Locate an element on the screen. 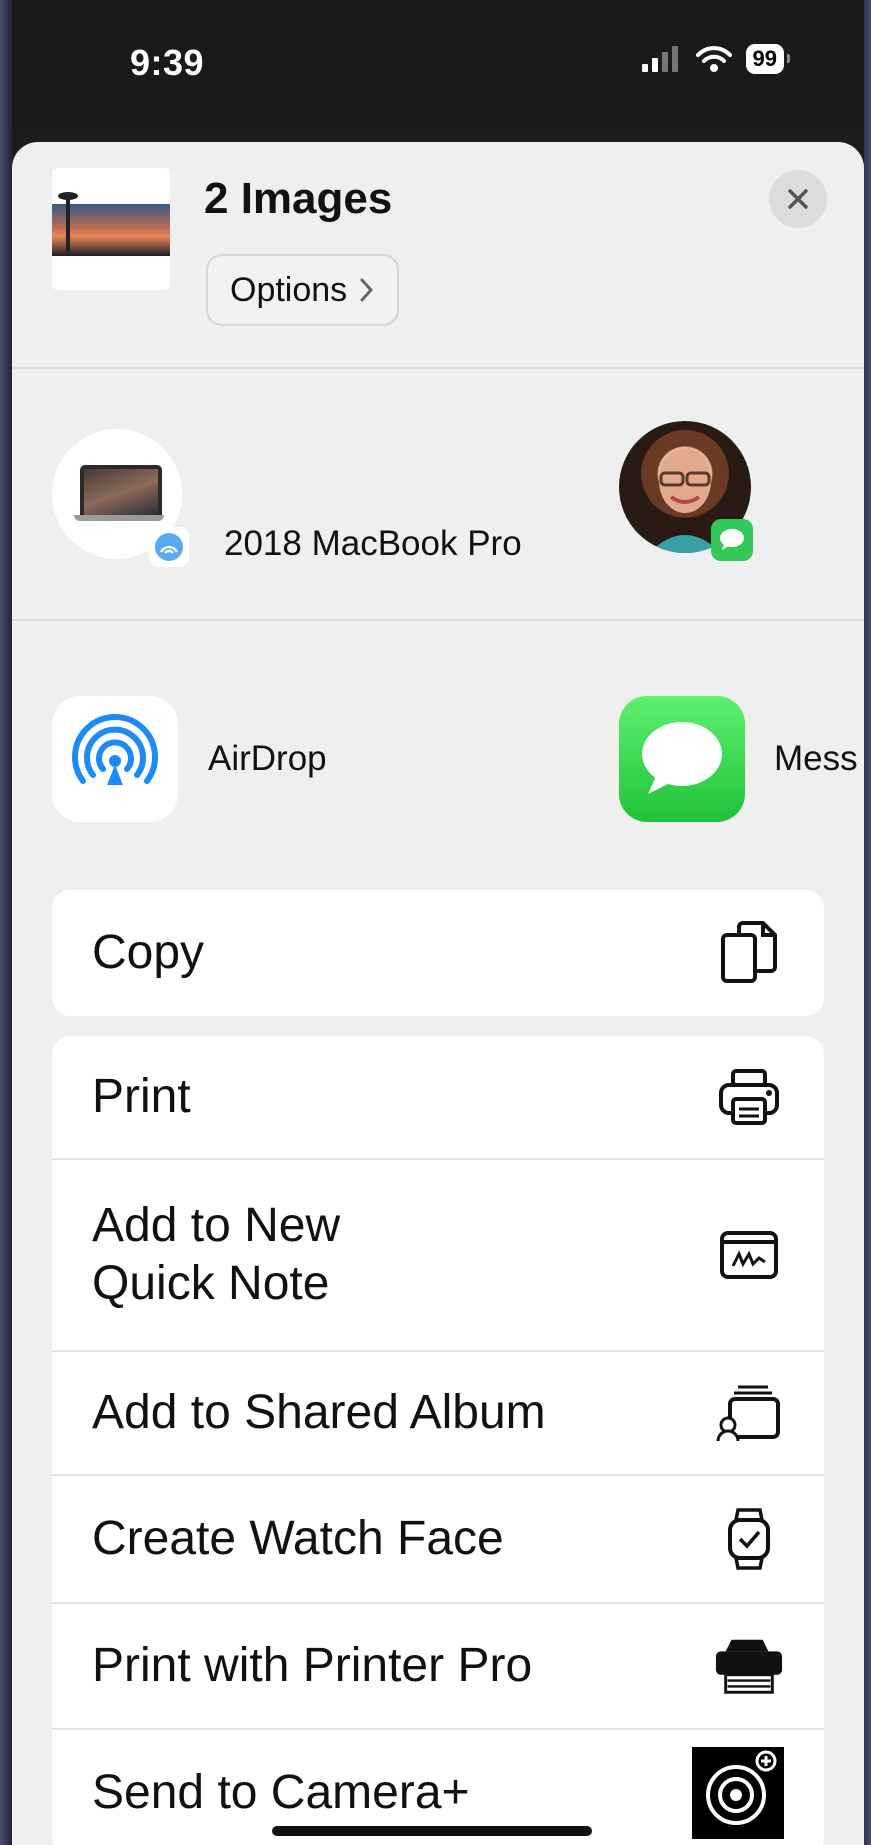 This screenshot has width=871, height=1845. action-shared-album: Add to Shared Album is located at coordinates (438, 1414).